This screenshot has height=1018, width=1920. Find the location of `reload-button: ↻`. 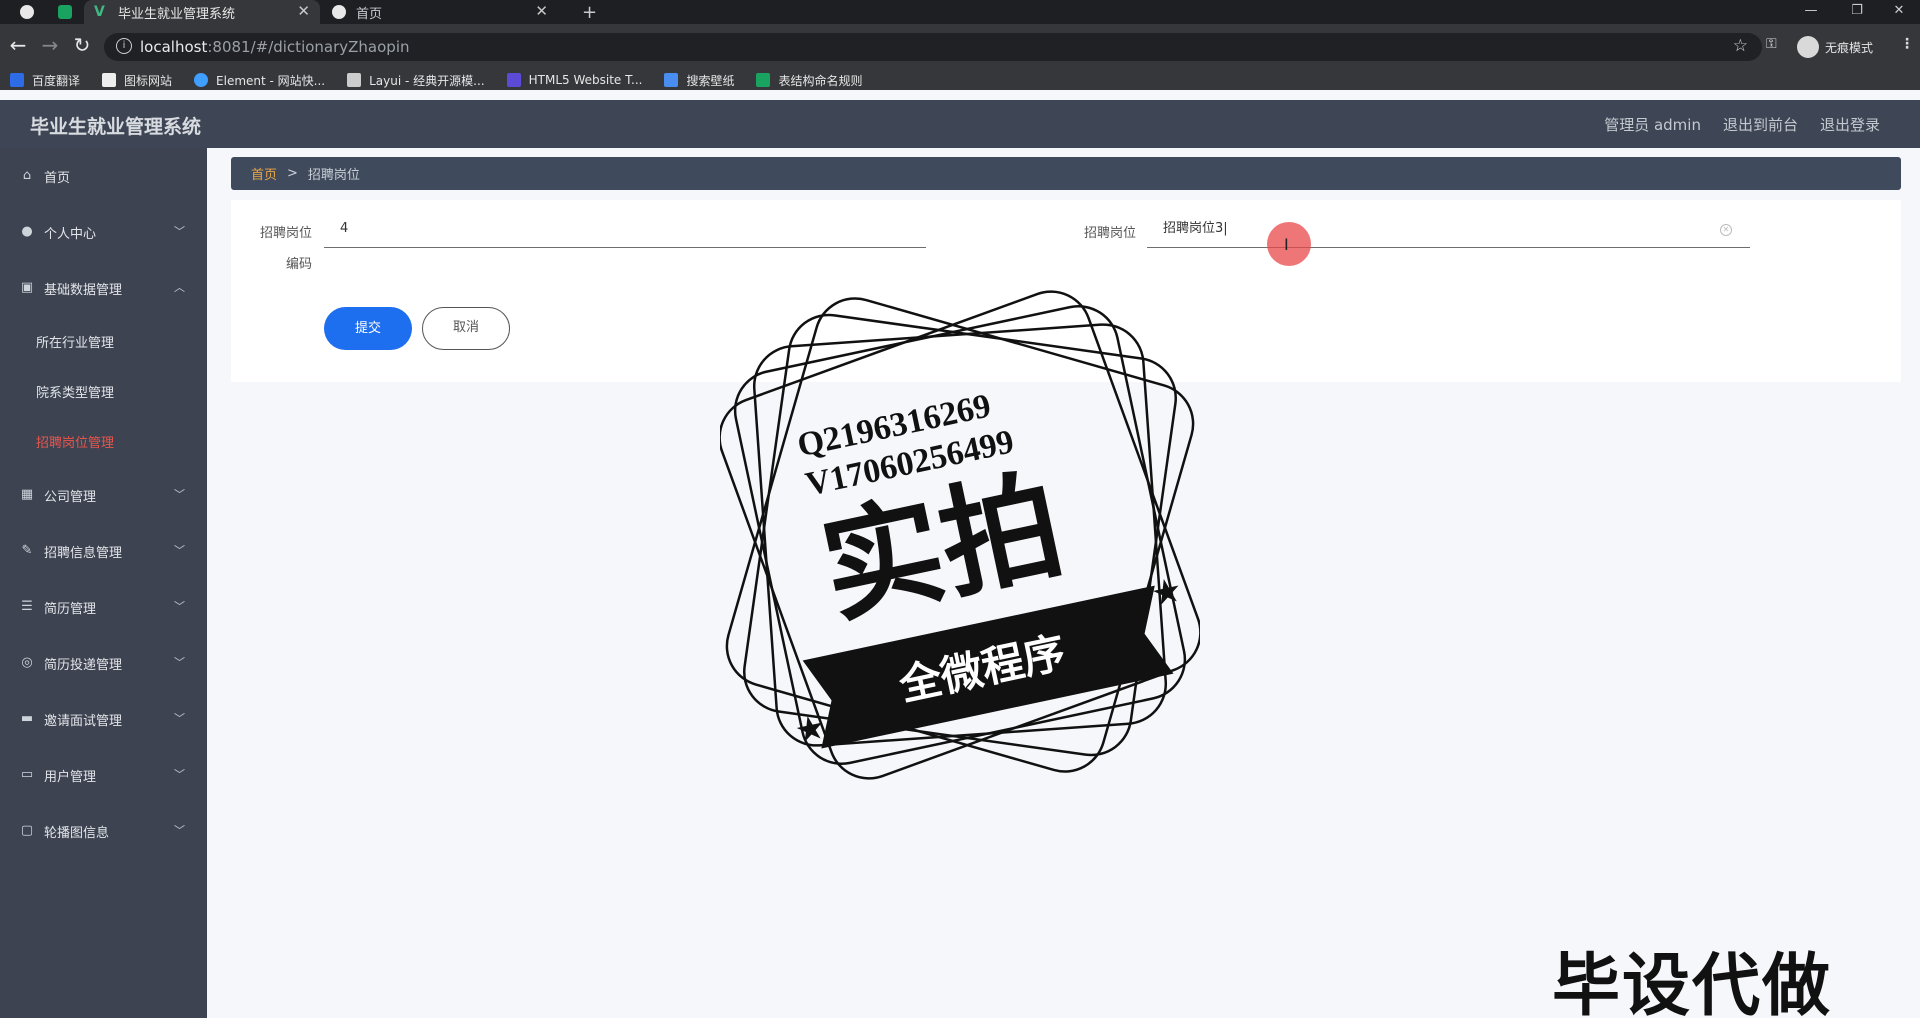

reload-button: ↻ is located at coordinates (82, 46).